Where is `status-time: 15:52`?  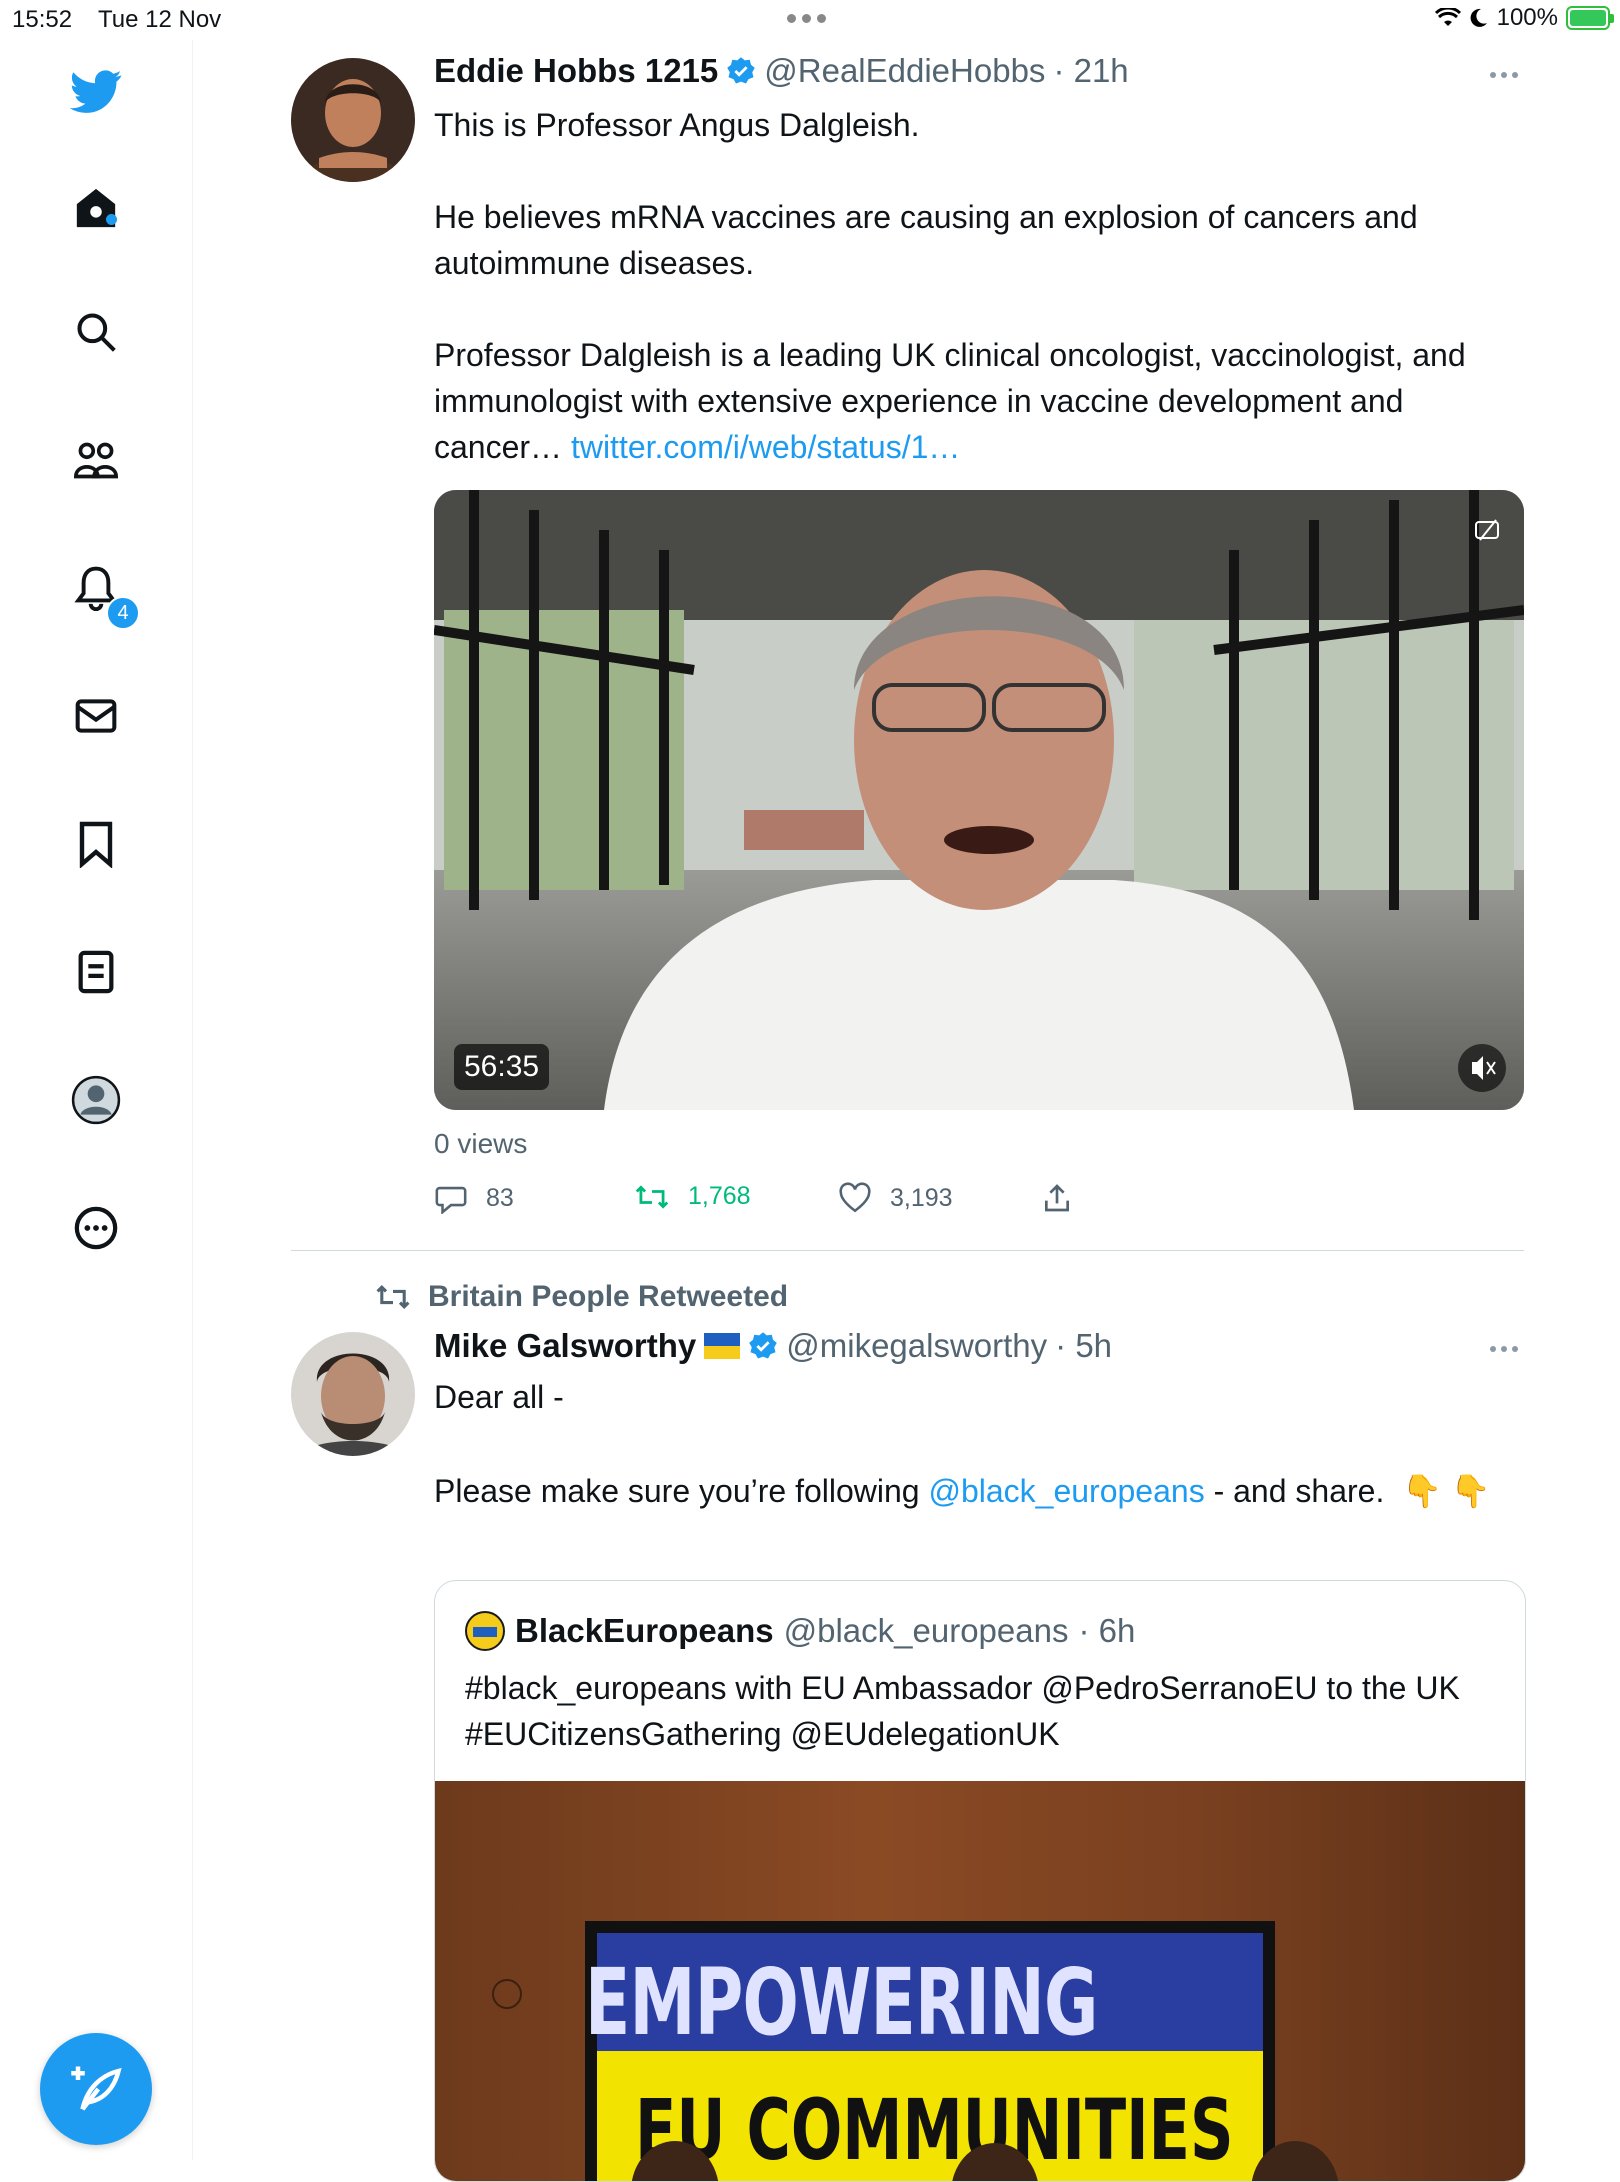 status-time: 15:52 is located at coordinates (42, 19).